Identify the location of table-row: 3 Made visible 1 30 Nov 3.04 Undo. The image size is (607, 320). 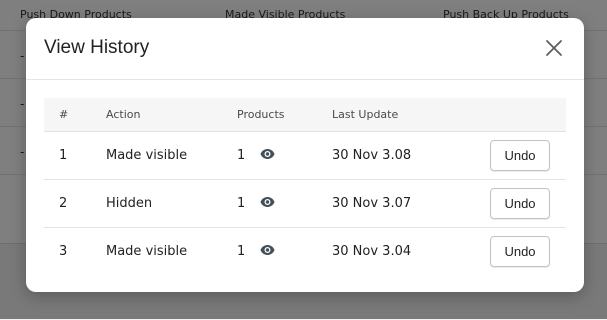
(305, 251).